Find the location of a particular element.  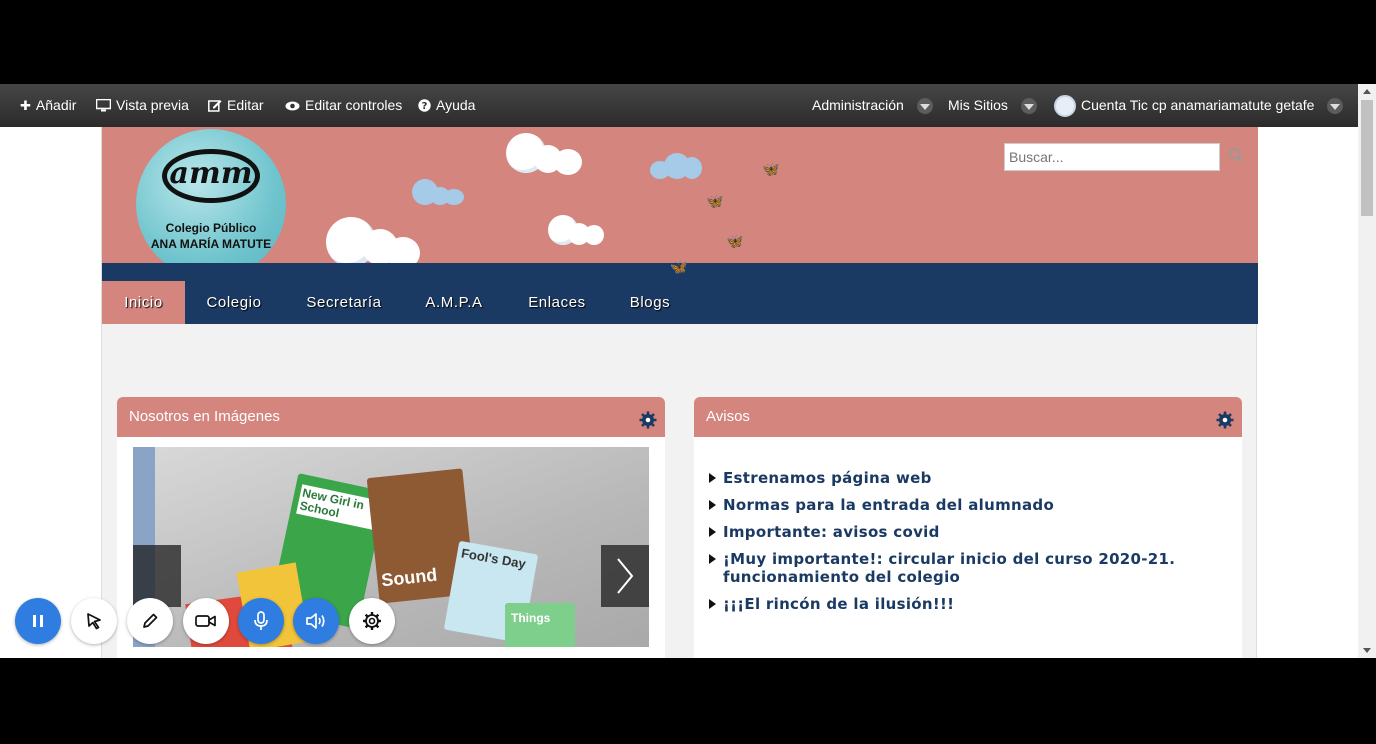

book-title: Sound is located at coordinates (409, 577).